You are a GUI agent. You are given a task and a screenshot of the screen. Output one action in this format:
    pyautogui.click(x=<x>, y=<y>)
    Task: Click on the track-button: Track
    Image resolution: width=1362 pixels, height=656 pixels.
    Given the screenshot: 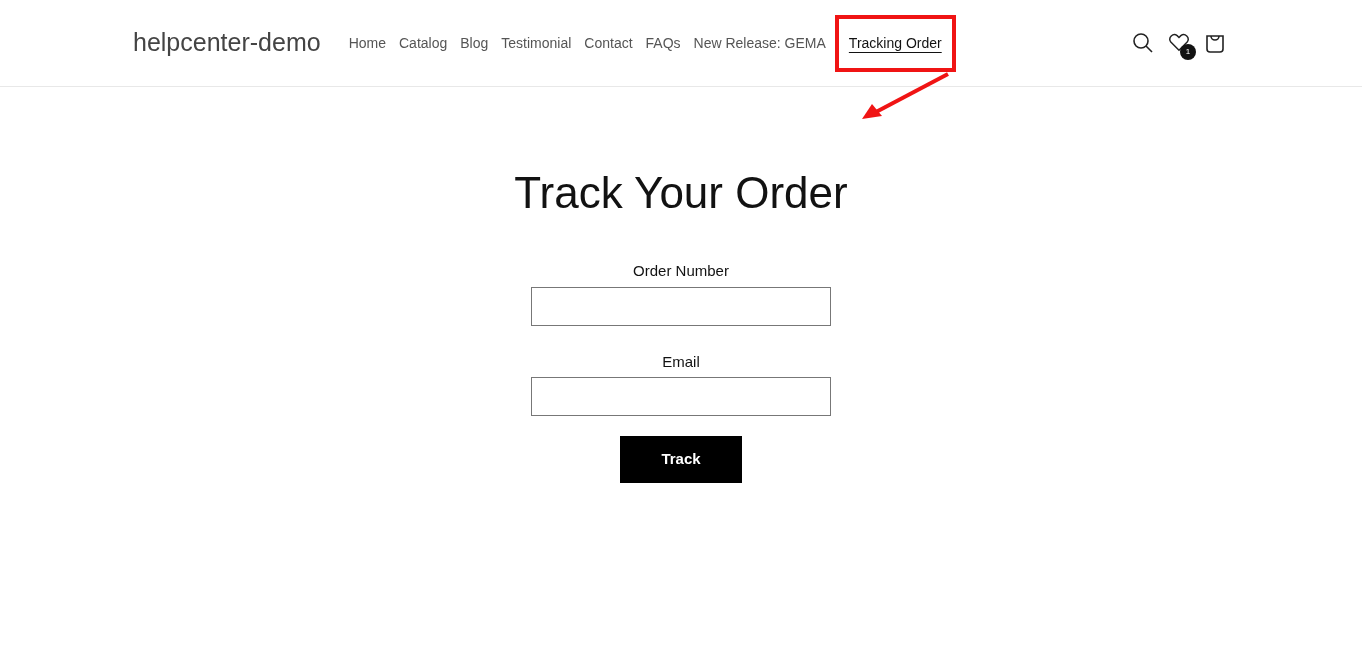 What is the action you would take?
    pyautogui.click(x=681, y=459)
    